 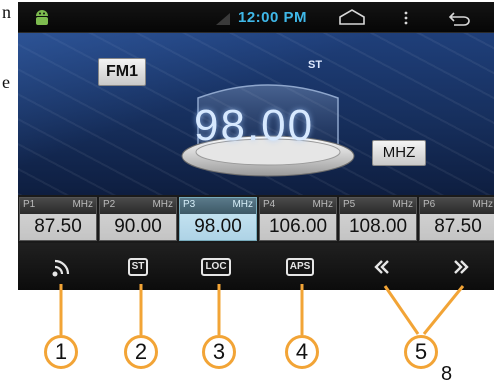 I want to click on seek-forward-button, so click(x=461, y=267).